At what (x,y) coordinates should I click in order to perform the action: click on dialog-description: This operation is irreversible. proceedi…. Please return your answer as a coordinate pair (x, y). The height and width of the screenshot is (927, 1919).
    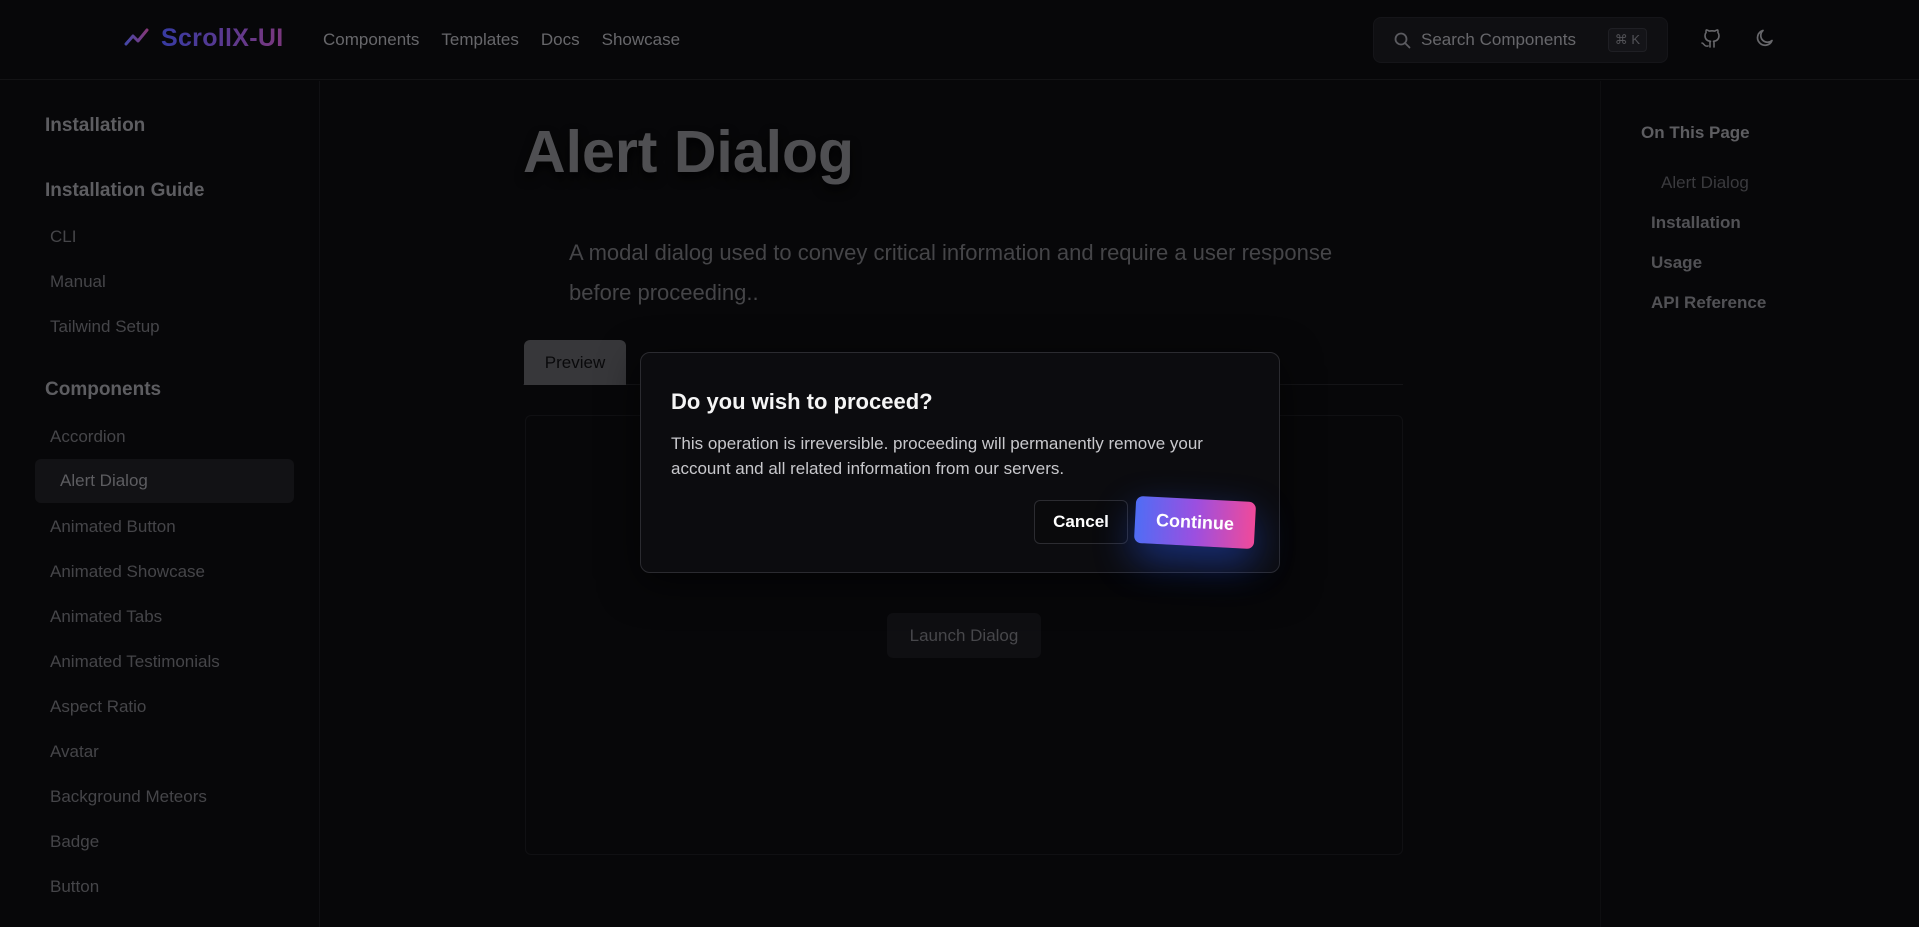
    Looking at the image, I should click on (937, 456).